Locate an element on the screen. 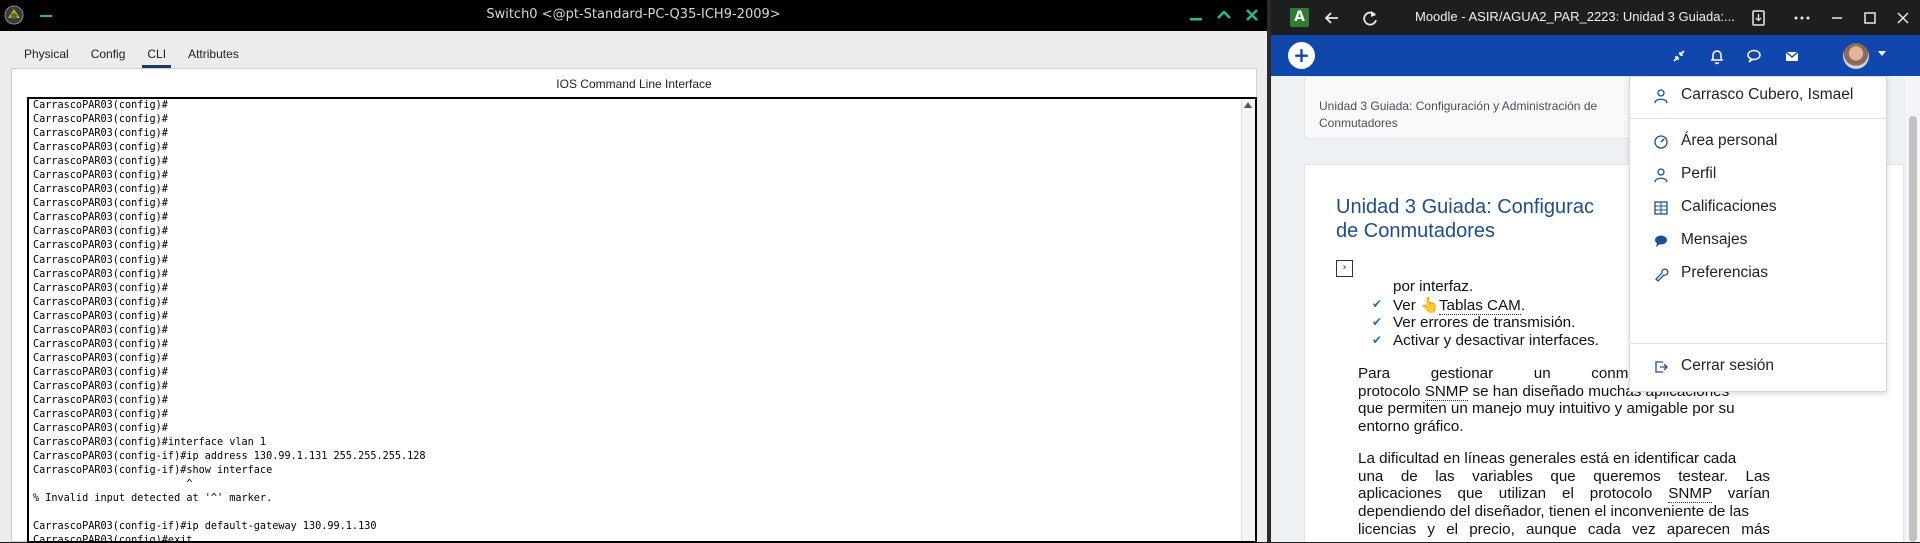 The width and height of the screenshot is (1920, 543). wrench-icon is located at coordinates (1661, 274).